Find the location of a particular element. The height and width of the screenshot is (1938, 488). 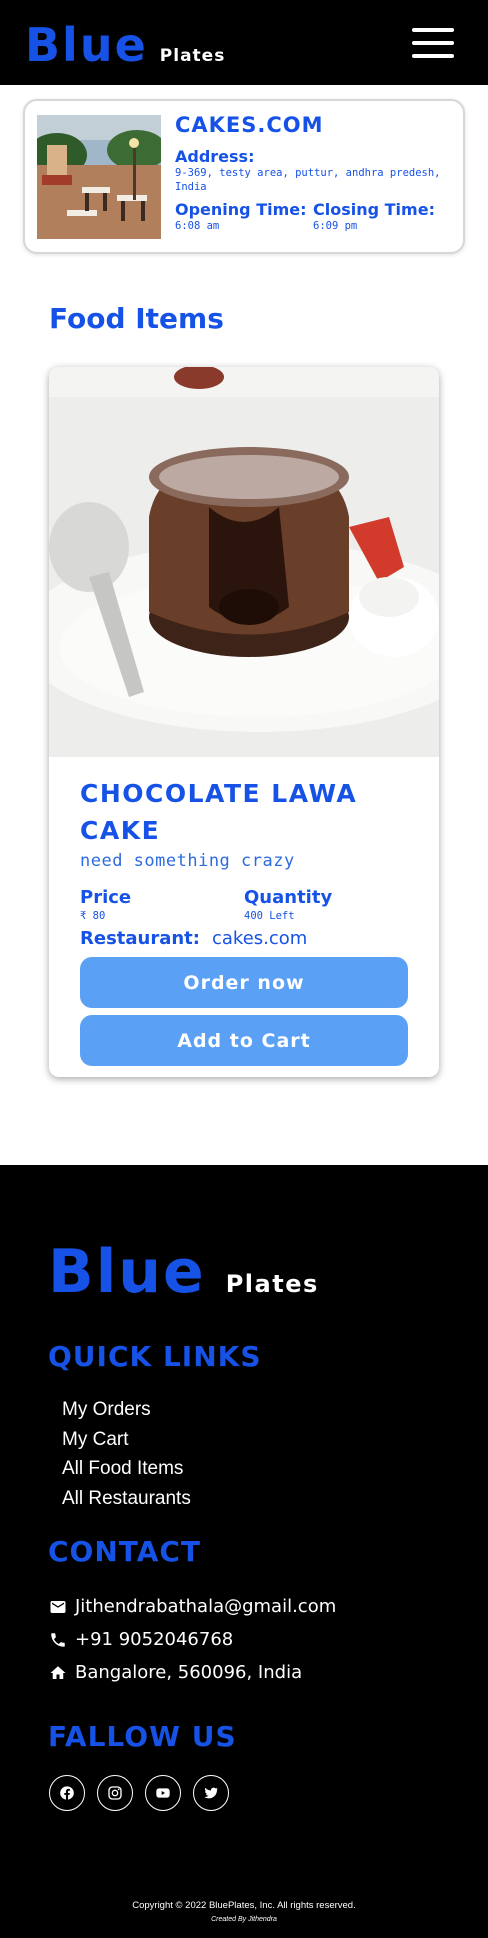

phone-icon is located at coordinates (58, 1639).